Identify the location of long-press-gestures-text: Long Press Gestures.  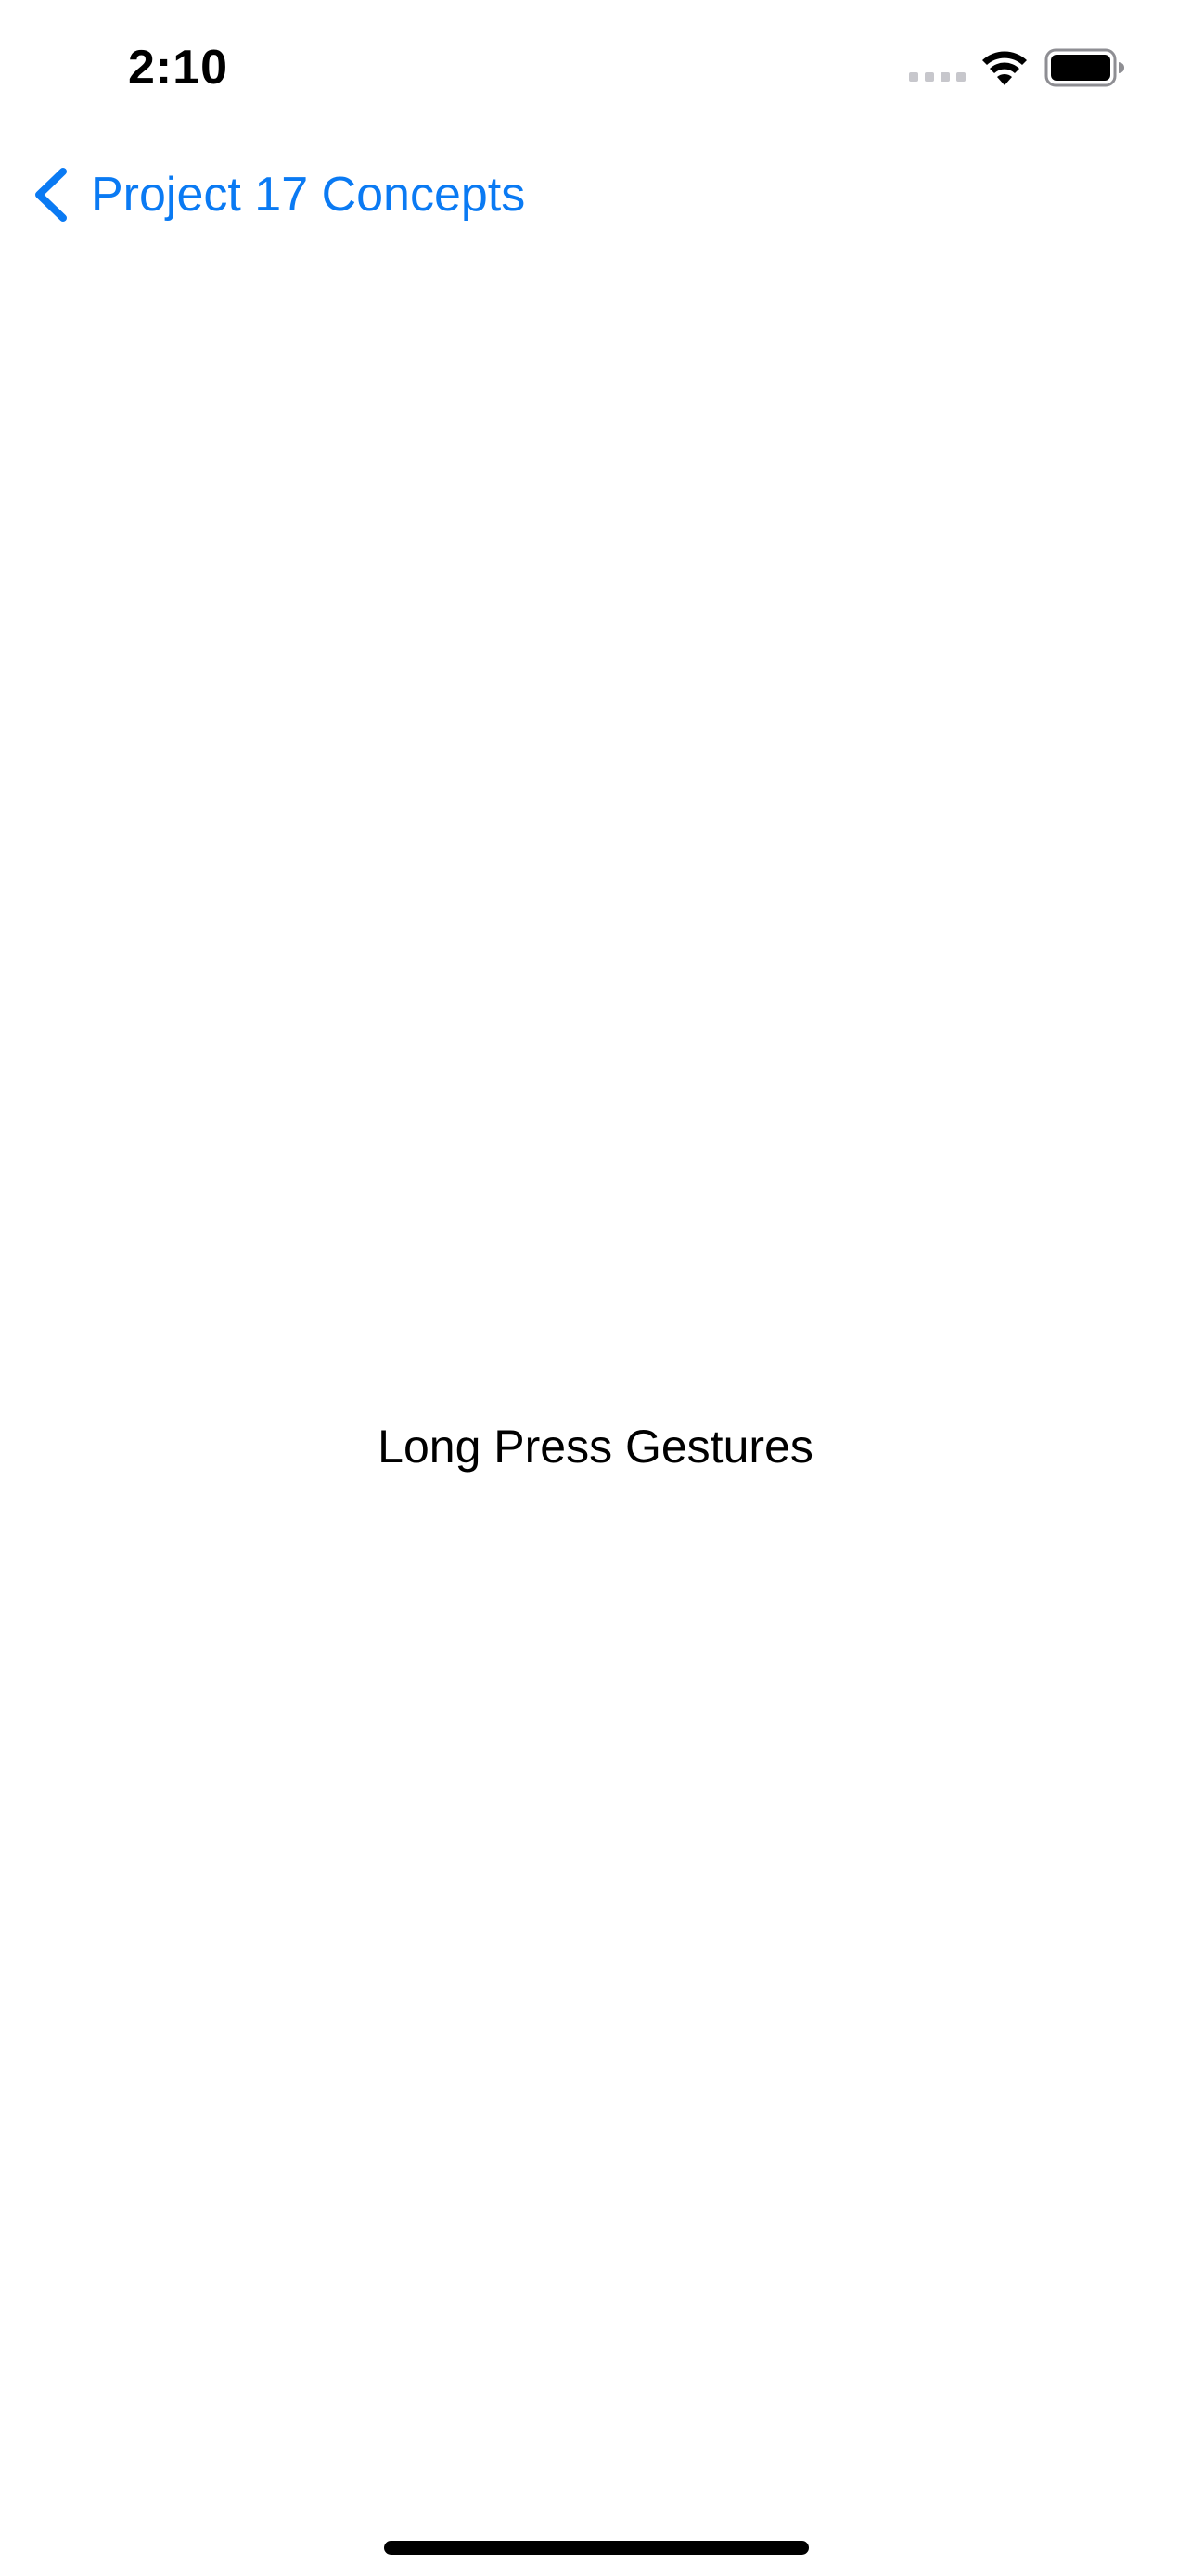
(595, 1446).